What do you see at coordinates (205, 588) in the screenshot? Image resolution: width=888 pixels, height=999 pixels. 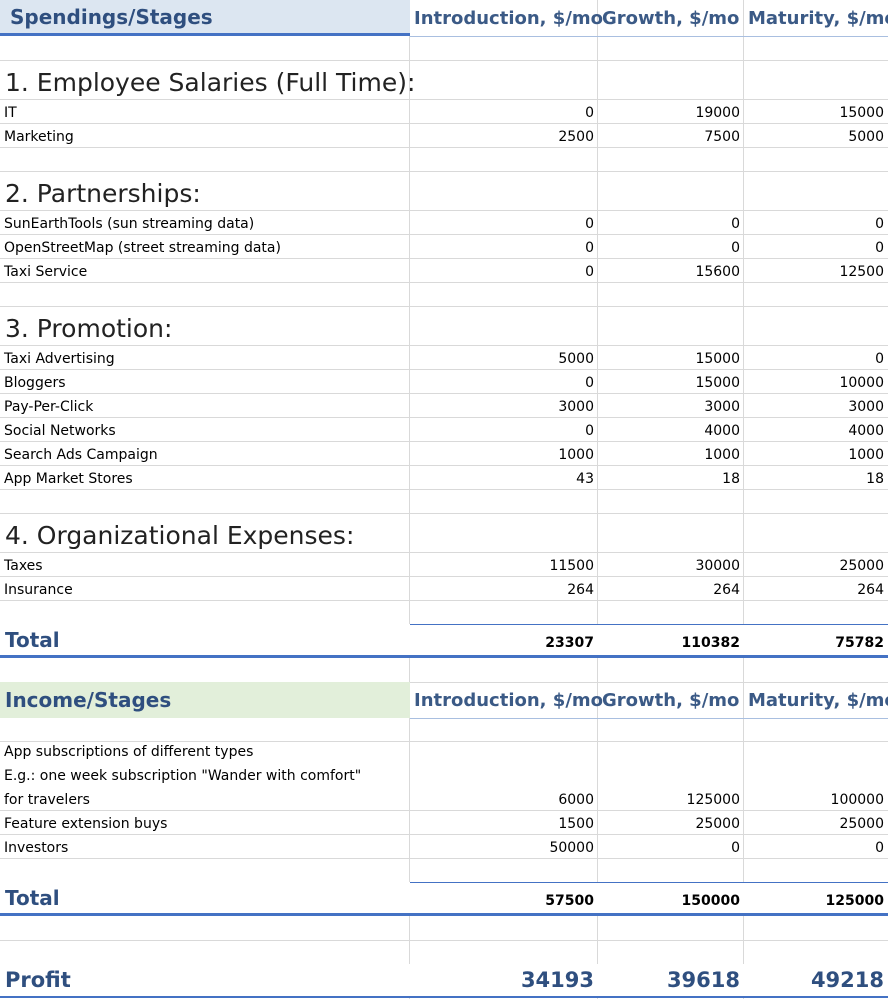 I see `row-label: Insurance` at bounding box center [205, 588].